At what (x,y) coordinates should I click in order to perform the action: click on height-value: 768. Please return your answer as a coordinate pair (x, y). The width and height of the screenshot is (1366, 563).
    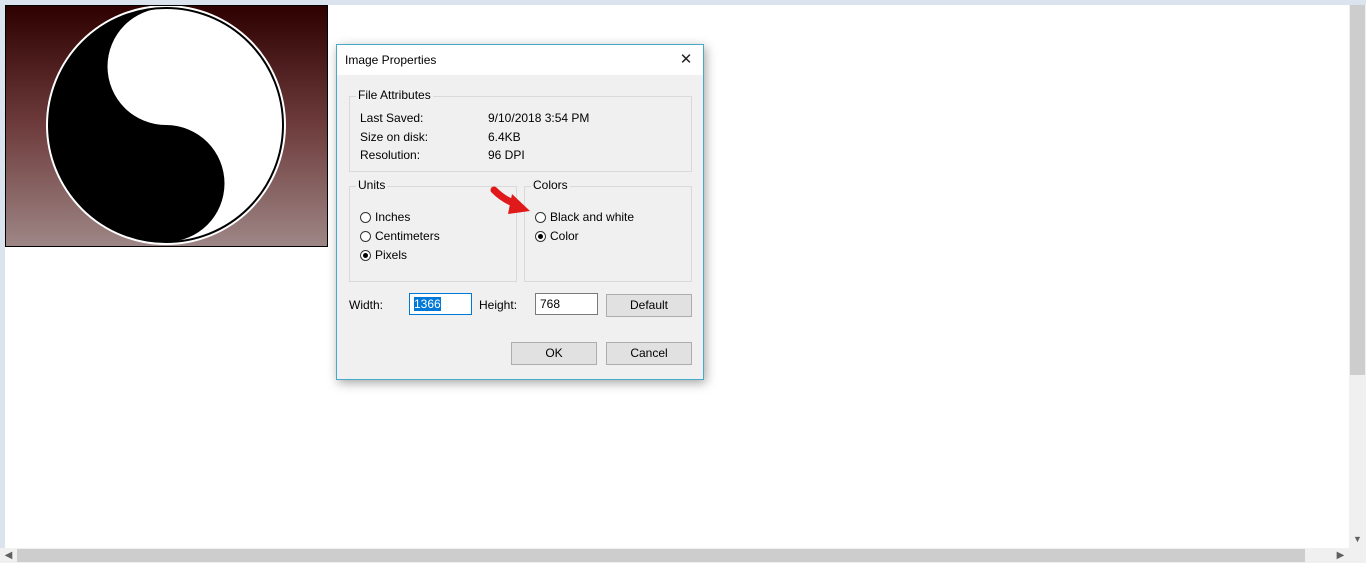
    Looking at the image, I should click on (550, 304).